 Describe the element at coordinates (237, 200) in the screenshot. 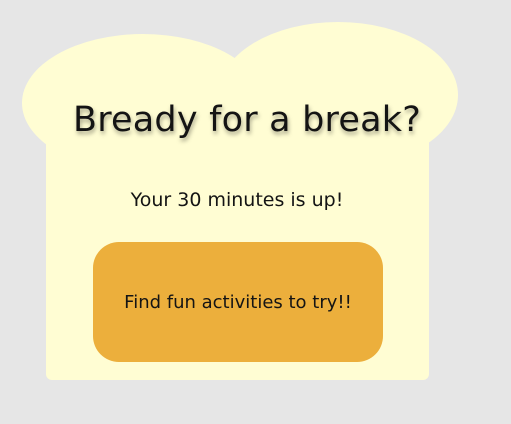

I see `timer-message: Your 30 minutes is up!` at that location.